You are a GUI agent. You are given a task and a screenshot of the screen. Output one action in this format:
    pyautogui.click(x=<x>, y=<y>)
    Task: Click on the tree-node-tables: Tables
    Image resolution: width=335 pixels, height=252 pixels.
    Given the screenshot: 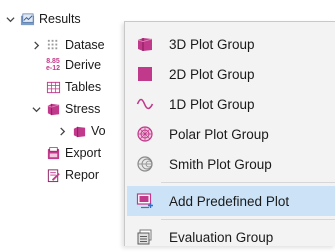 What is the action you would take?
    pyautogui.click(x=71, y=87)
    